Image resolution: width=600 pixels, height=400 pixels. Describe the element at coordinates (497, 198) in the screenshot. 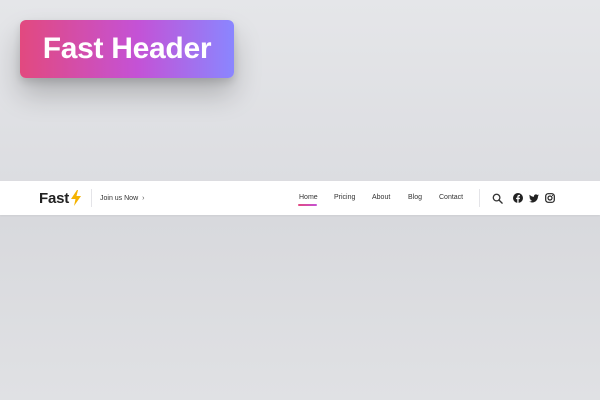

I see `search-icon` at that location.